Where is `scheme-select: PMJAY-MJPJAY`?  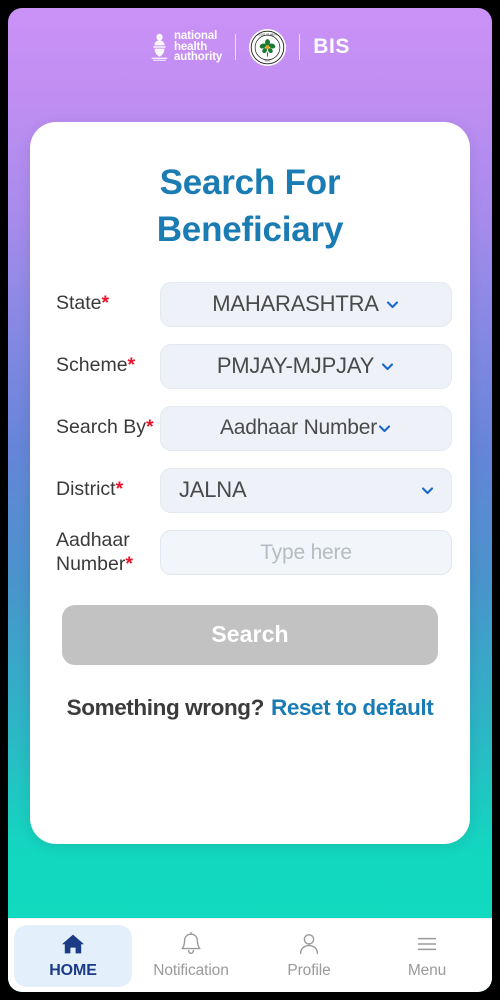 scheme-select: PMJAY-MJPJAY is located at coordinates (306, 366).